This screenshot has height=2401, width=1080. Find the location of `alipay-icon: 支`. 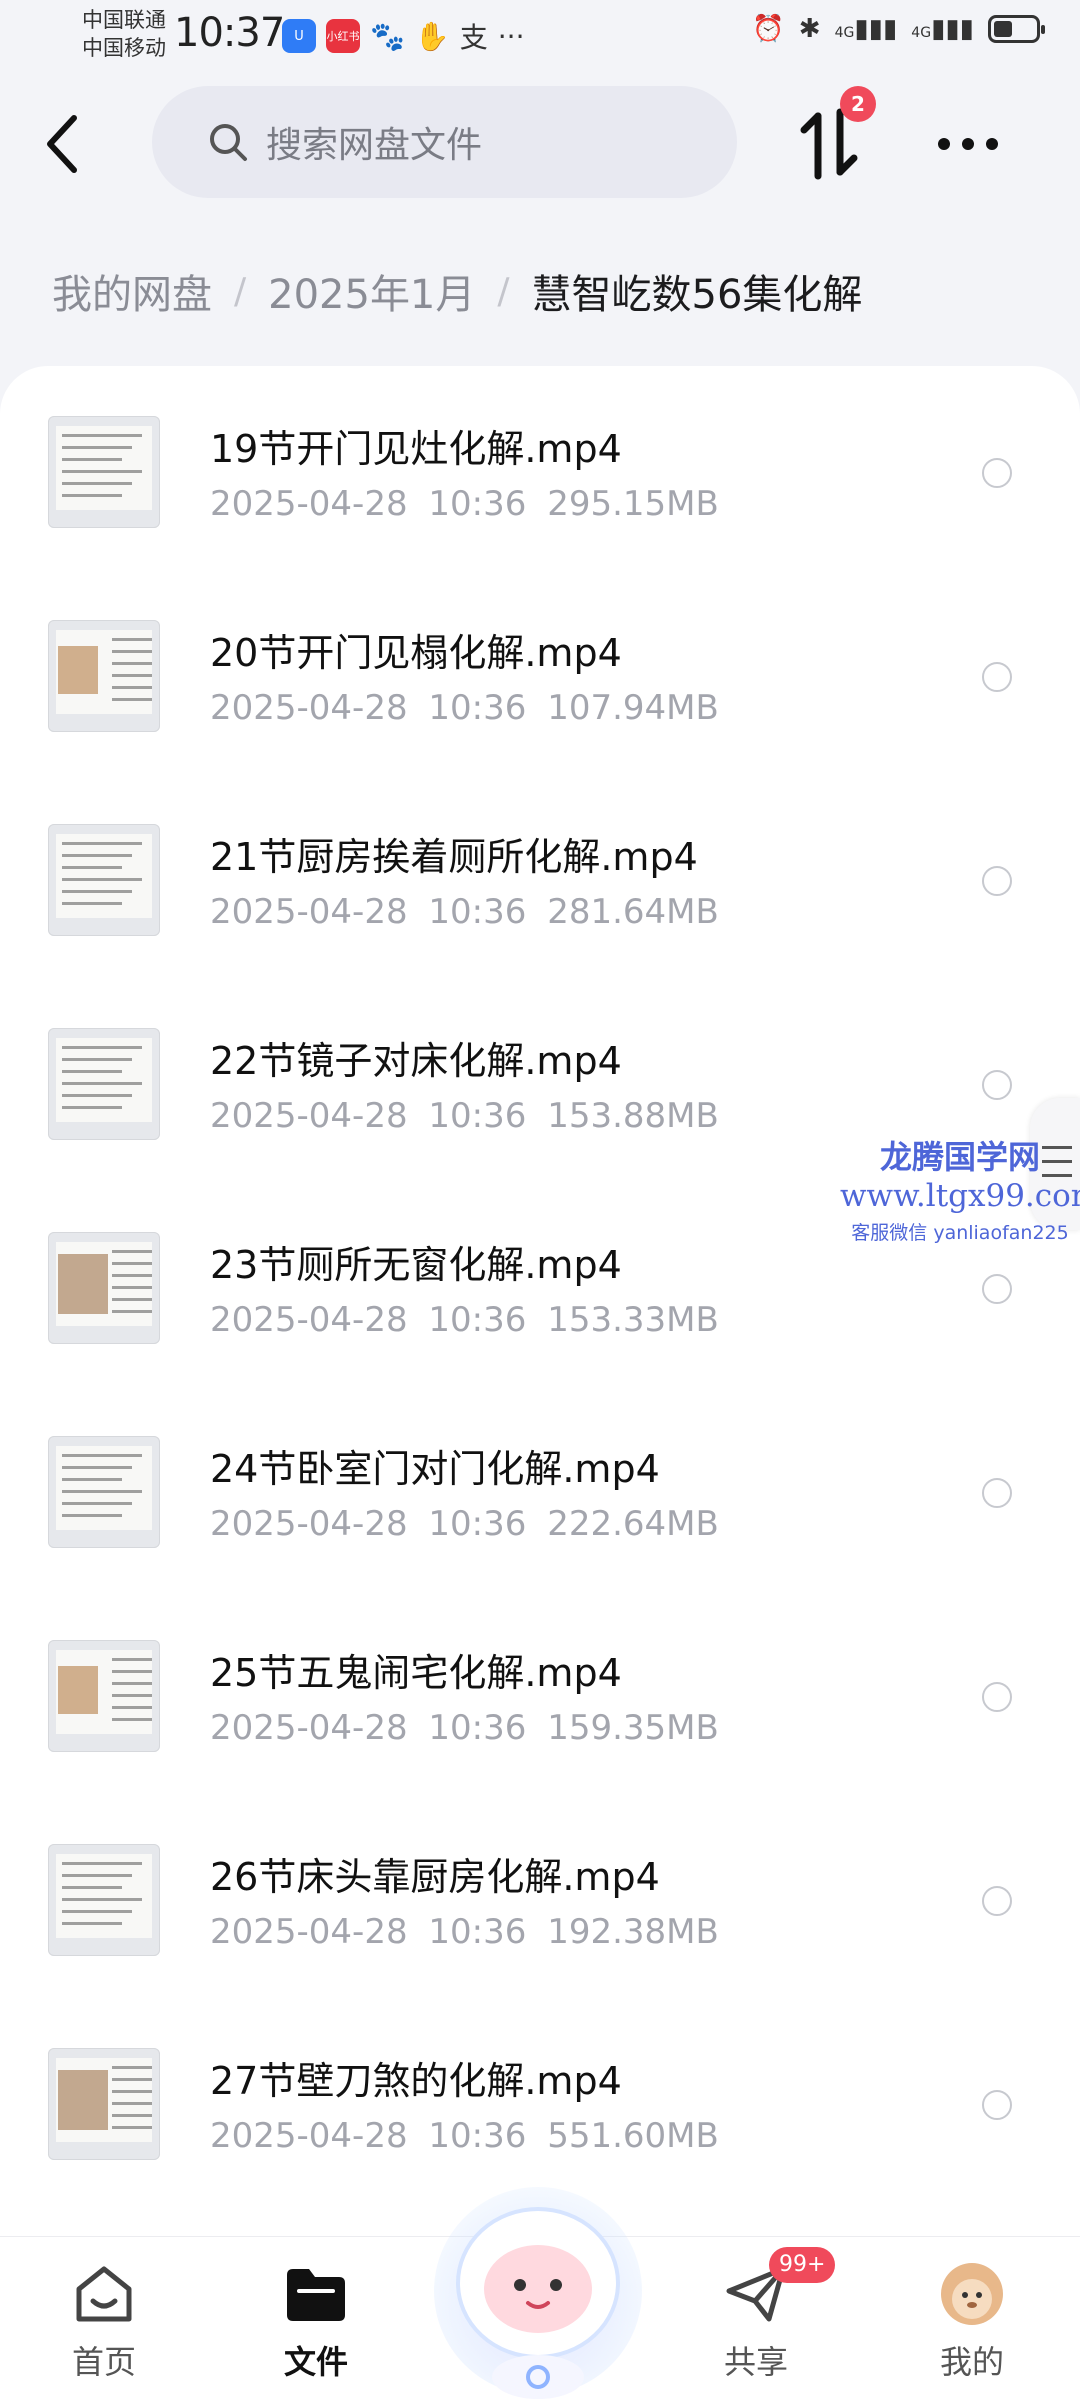

alipay-icon: 支 is located at coordinates (473, 37).